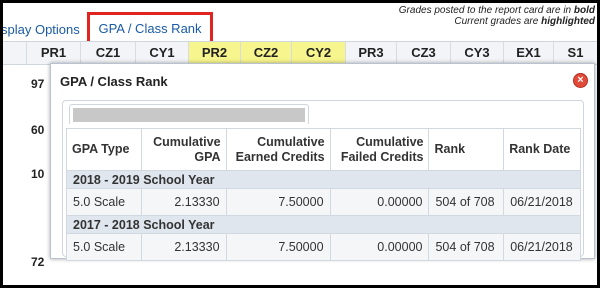 Image resolution: width=600 pixels, height=288 pixels. I want to click on grade-col-cy1: CY1, so click(161, 53).